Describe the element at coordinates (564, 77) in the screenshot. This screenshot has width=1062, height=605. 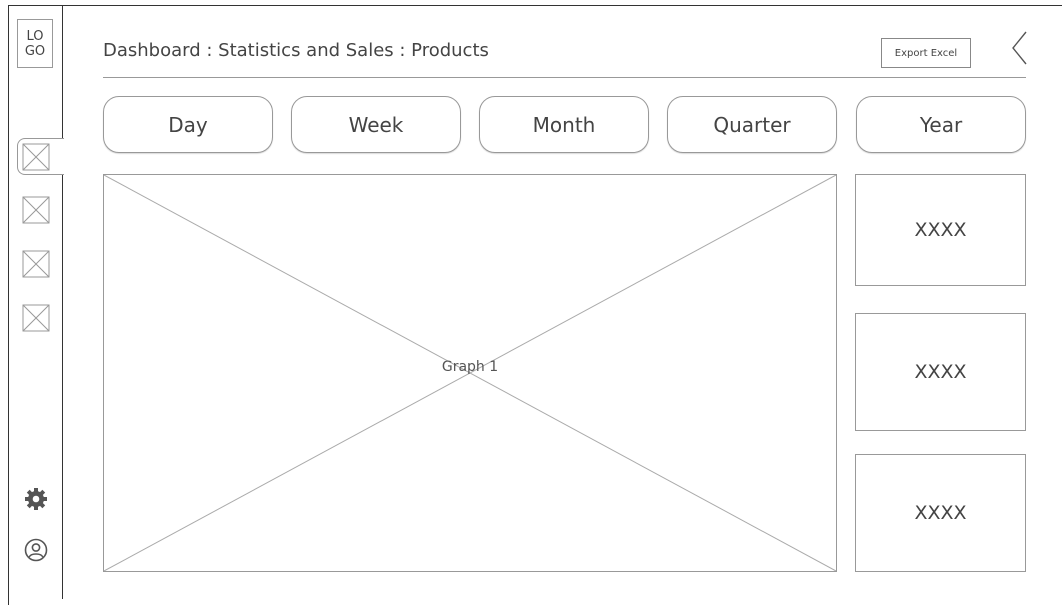
I see `header-divider` at that location.